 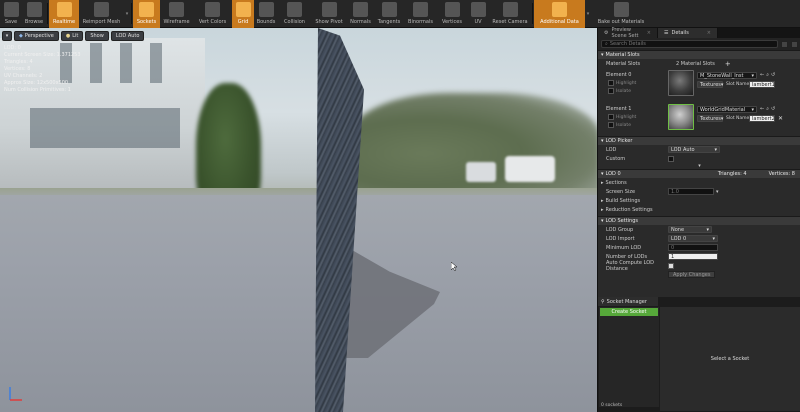 What do you see at coordinates (23, 76) in the screenshot?
I see `stat-line: UV Channels: 2` at bounding box center [23, 76].